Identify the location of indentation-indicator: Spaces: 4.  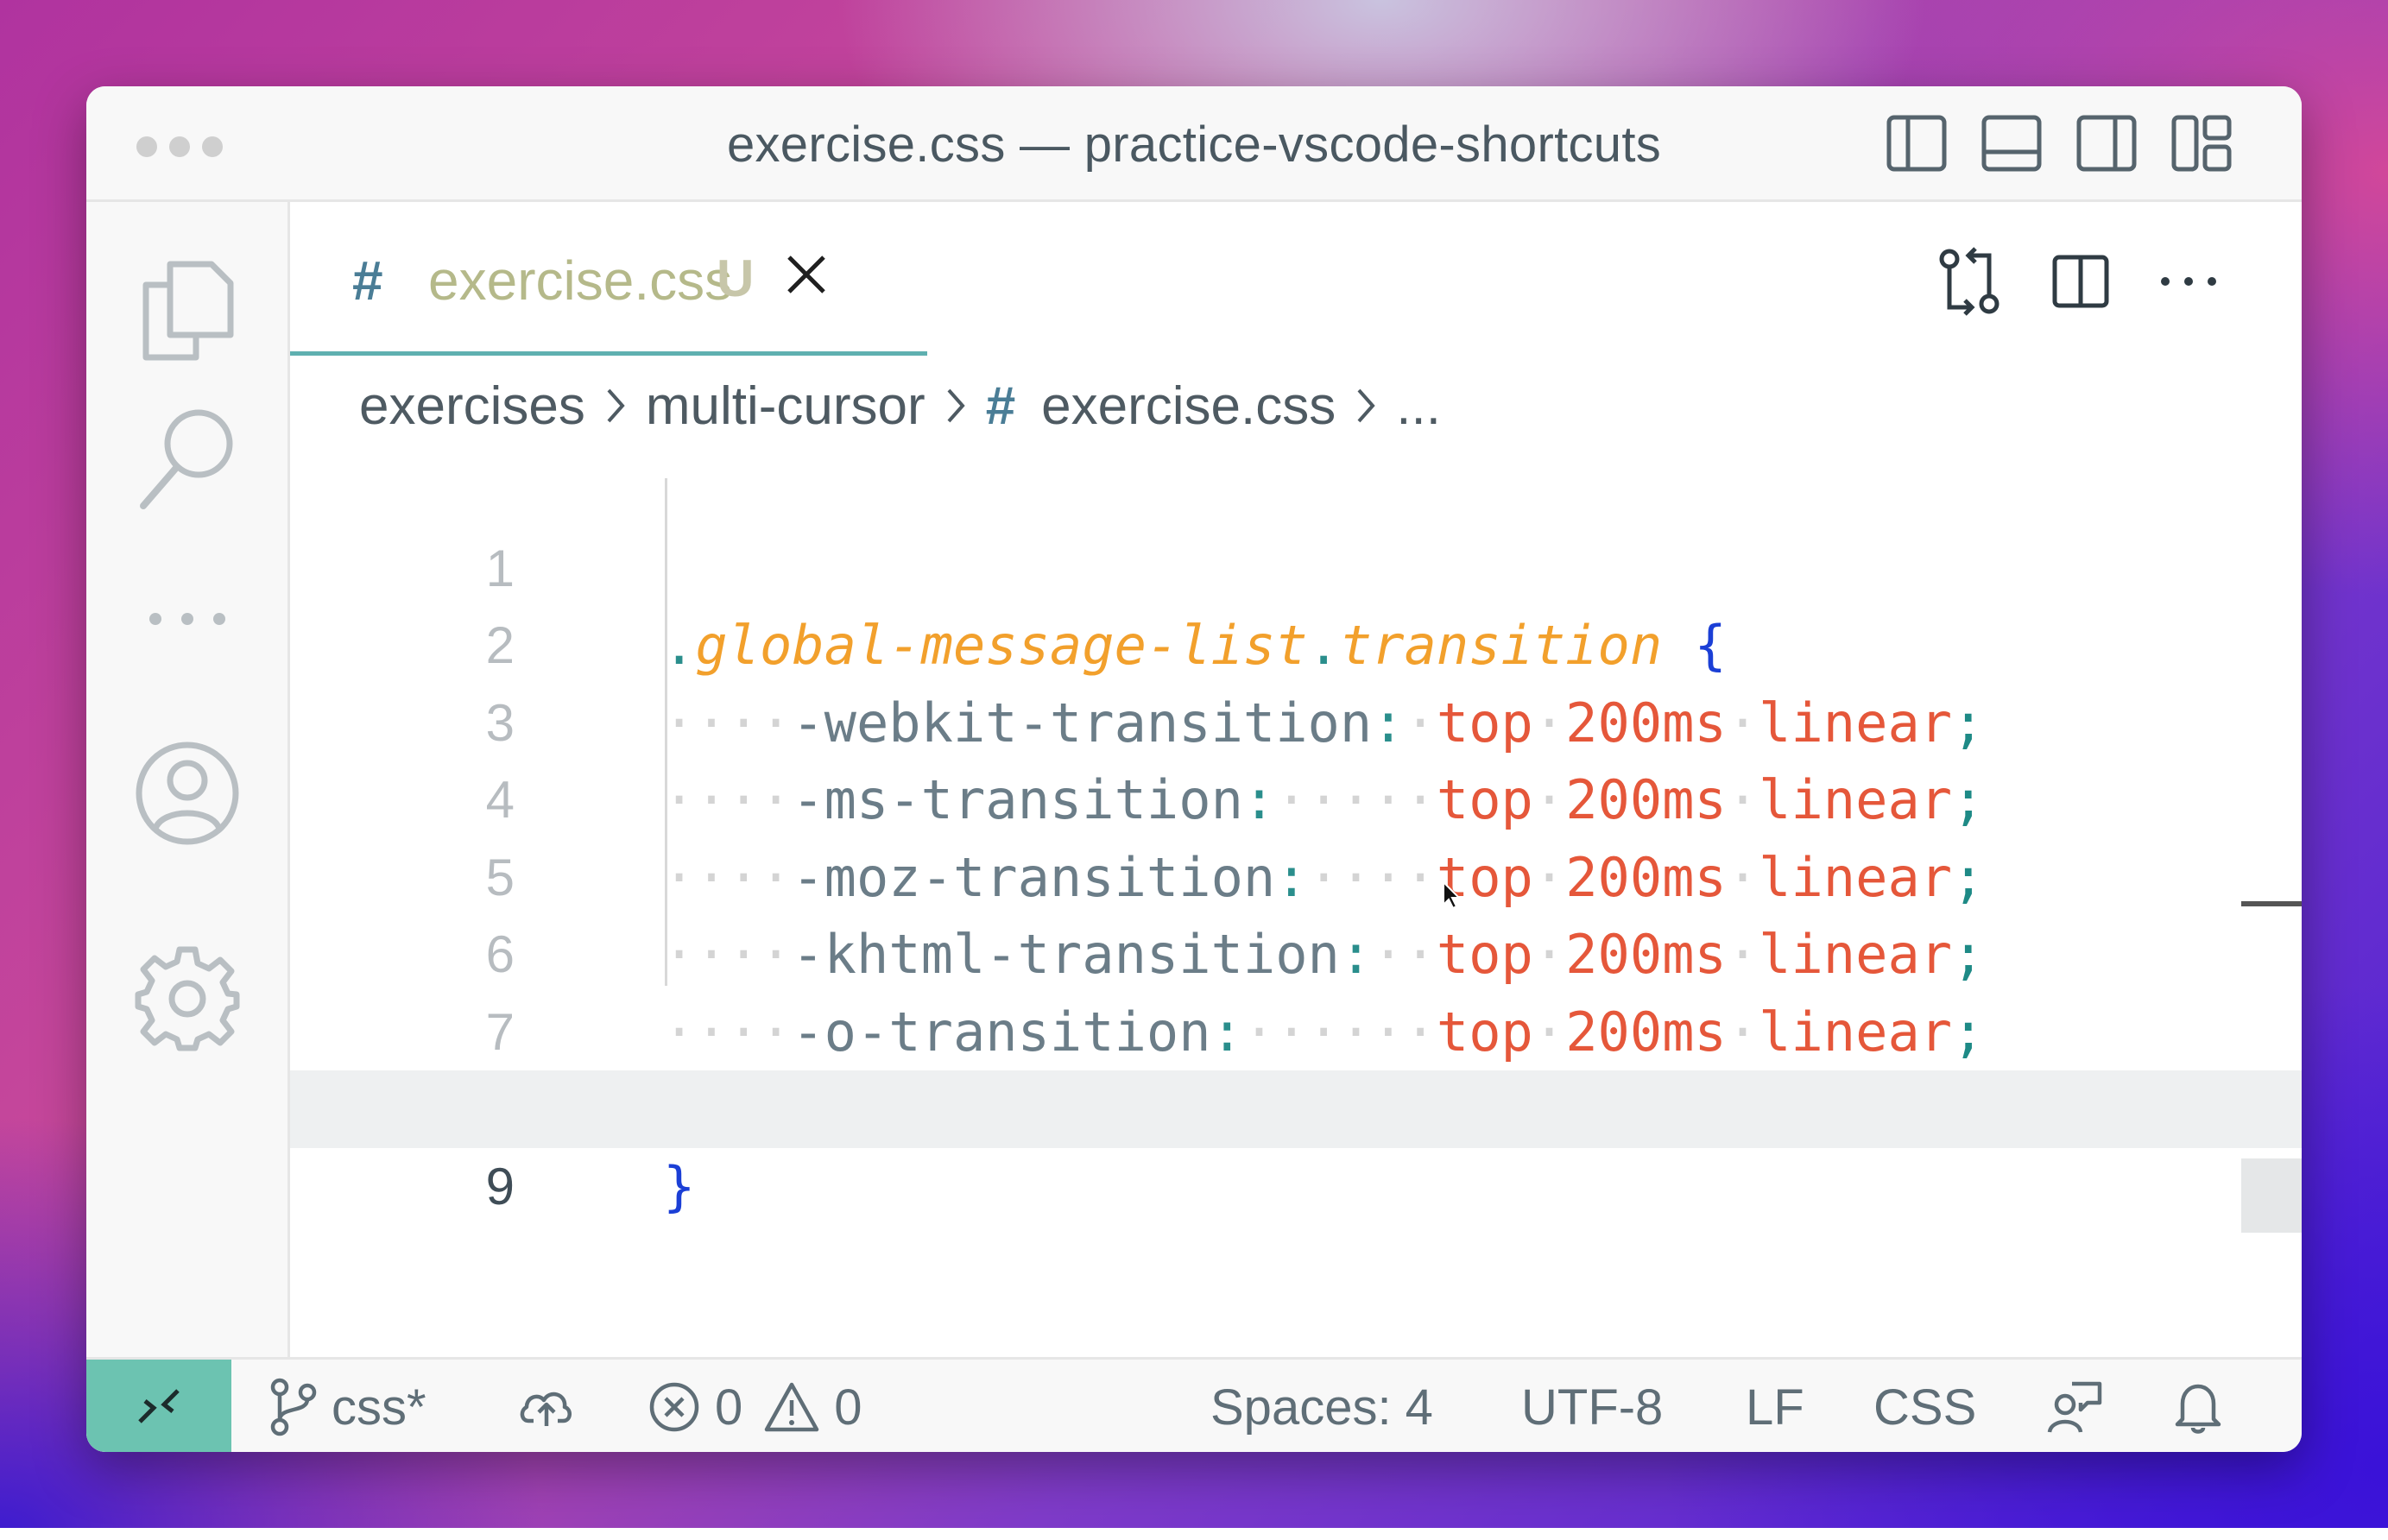
(1321, 1406).